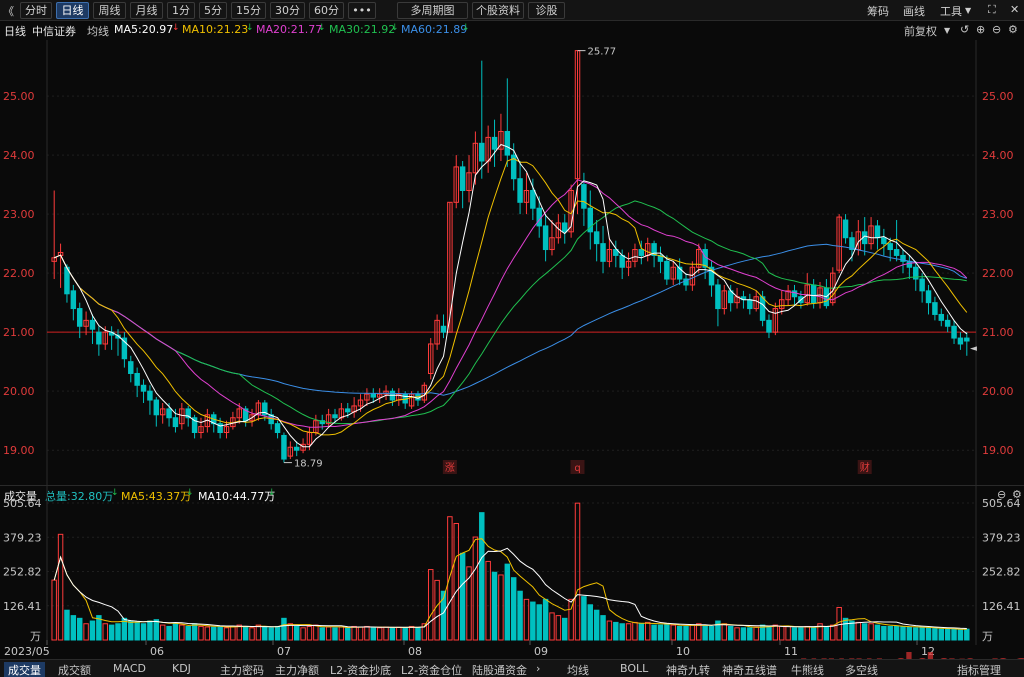 Image resolution: width=1024 pixels, height=677 pixels. What do you see at coordinates (297, 669) in the screenshot?
I see `indicator-tab: 主力净额` at bounding box center [297, 669].